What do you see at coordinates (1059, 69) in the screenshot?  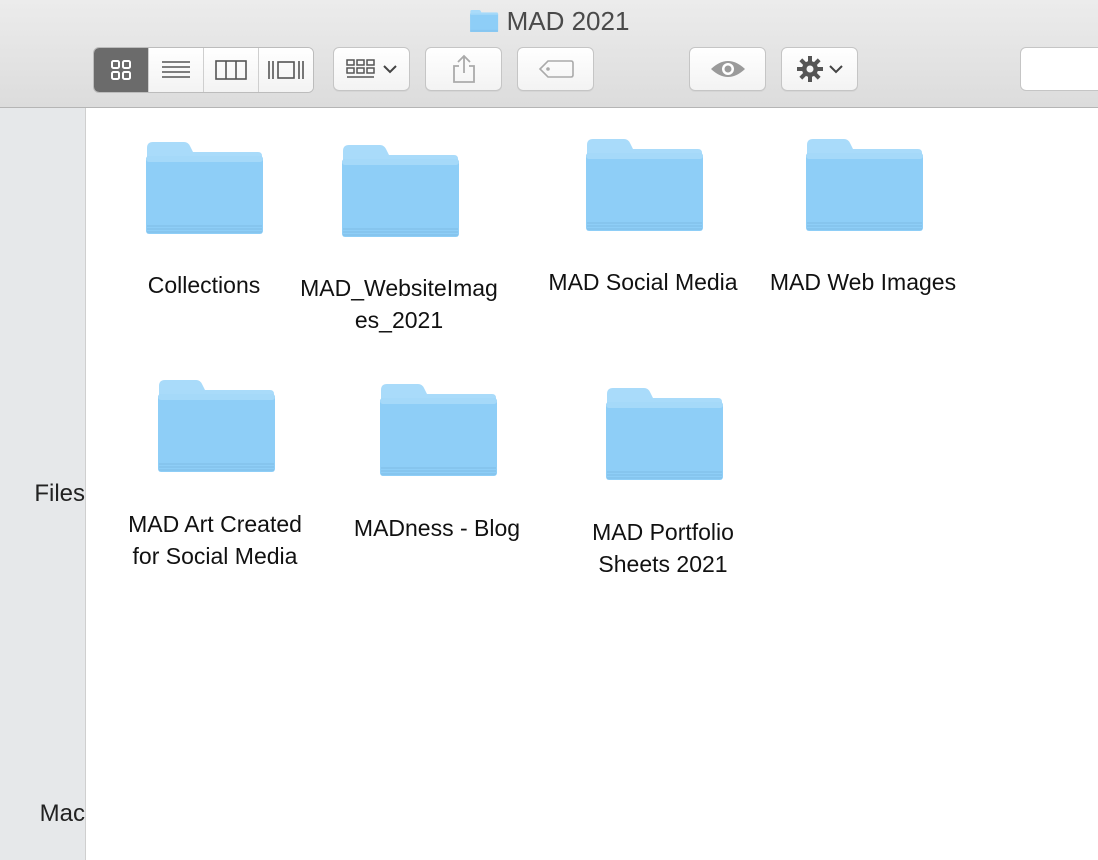 I see `search-field` at bounding box center [1059, 69].